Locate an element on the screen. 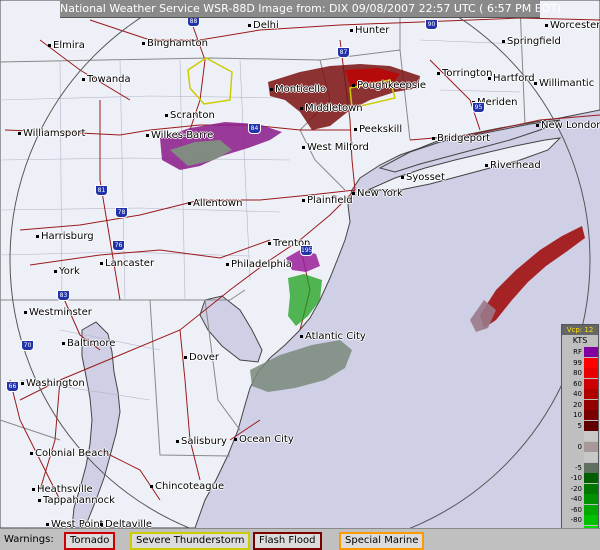 The height and width of the screenshot is (550, 600). city-name: Salisbury is located at coordinates (204, 441).